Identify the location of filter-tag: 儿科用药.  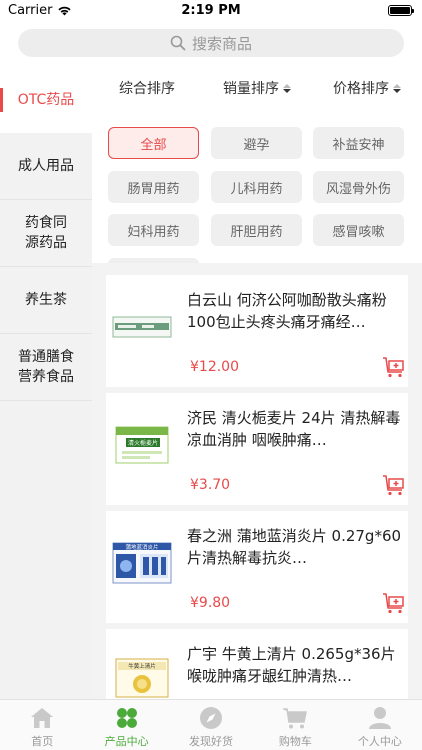
(256, 187).